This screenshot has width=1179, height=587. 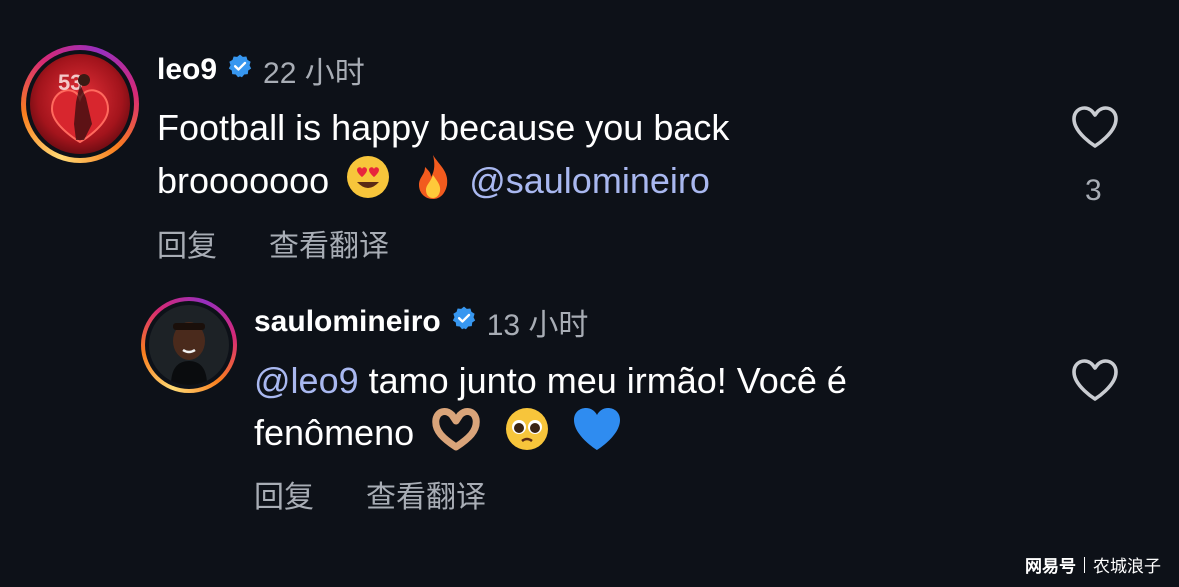 What do you see at coordinates (1127, 566) in the screenshot?
I see `watermark-author: 农城浪子` at bounding box center [1127, 566].